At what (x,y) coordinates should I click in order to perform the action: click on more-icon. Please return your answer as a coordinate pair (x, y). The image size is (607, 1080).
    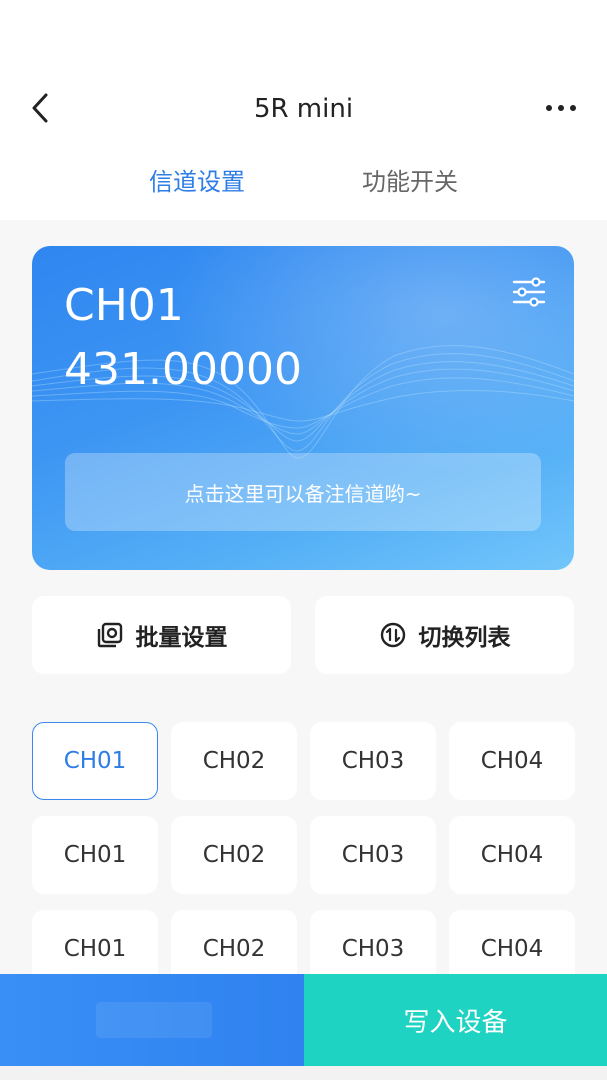
    Looking at the image, I should click on (561, 108).